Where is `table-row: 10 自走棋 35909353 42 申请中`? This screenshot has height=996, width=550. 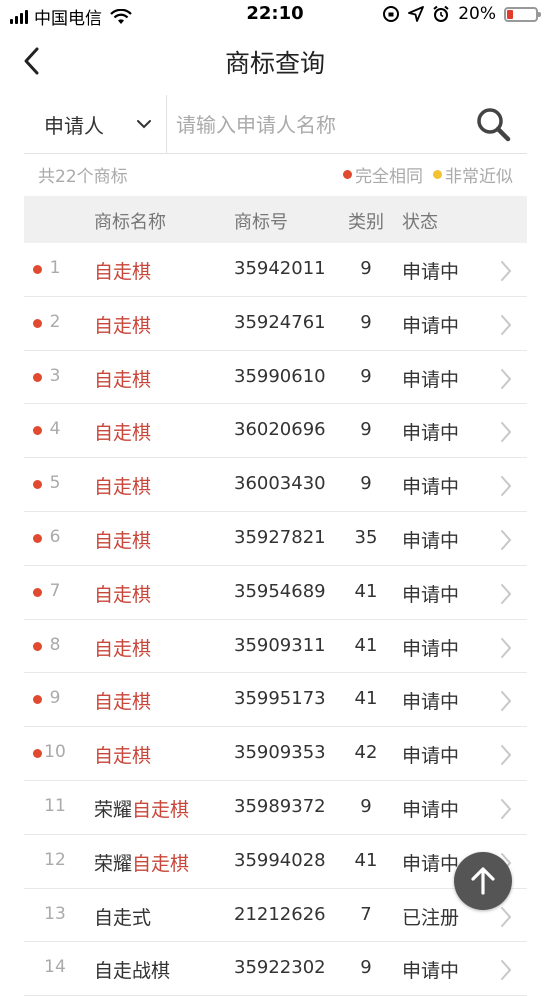 table-row: 10 自走棋 35909353 42 申请中 is located at coordinates (275, 754).